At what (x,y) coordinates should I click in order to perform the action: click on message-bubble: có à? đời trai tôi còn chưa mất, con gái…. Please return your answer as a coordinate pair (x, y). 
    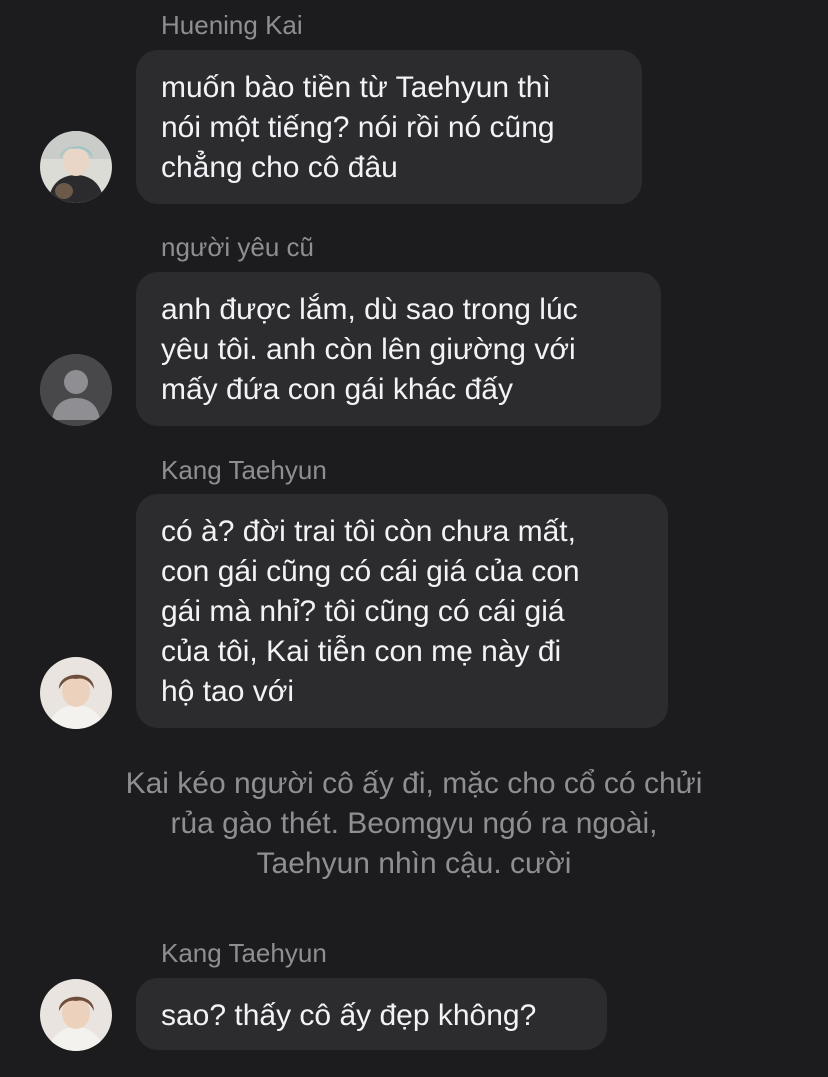
    Looking at the image, I should click on (402, 611).